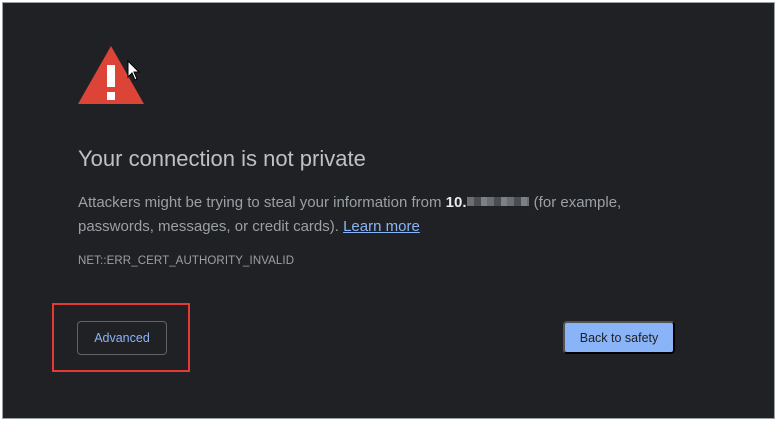  What do you see at coordinates (619, 337) in the screenshot?
I see `back-to-safety-button: Back to safety` at bounding box center [619, 337].